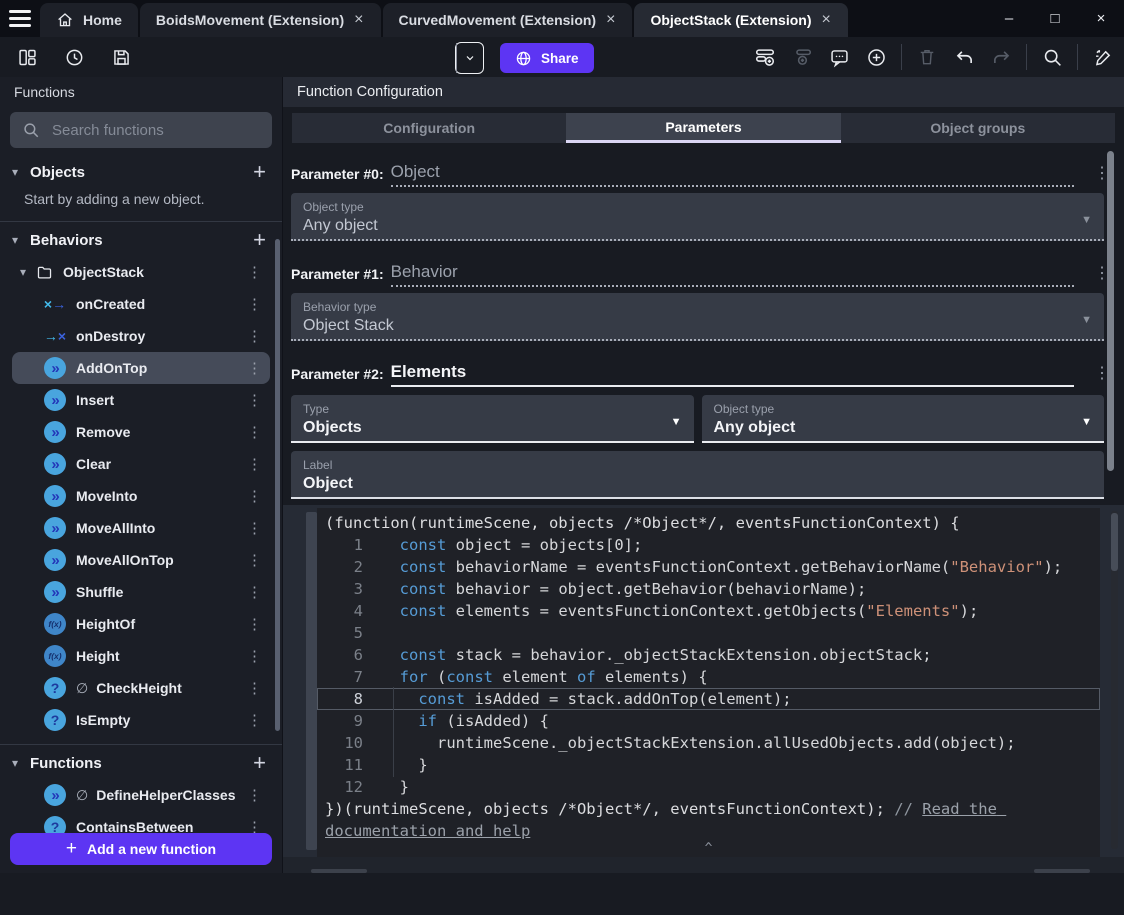 The width and height of the screenshot is (1124, 915). What do you see at coordinates (141, 656) in the screenshot?
I see `tree-item-height: f(x) Height ⋮` at bounding box center [141, 656].